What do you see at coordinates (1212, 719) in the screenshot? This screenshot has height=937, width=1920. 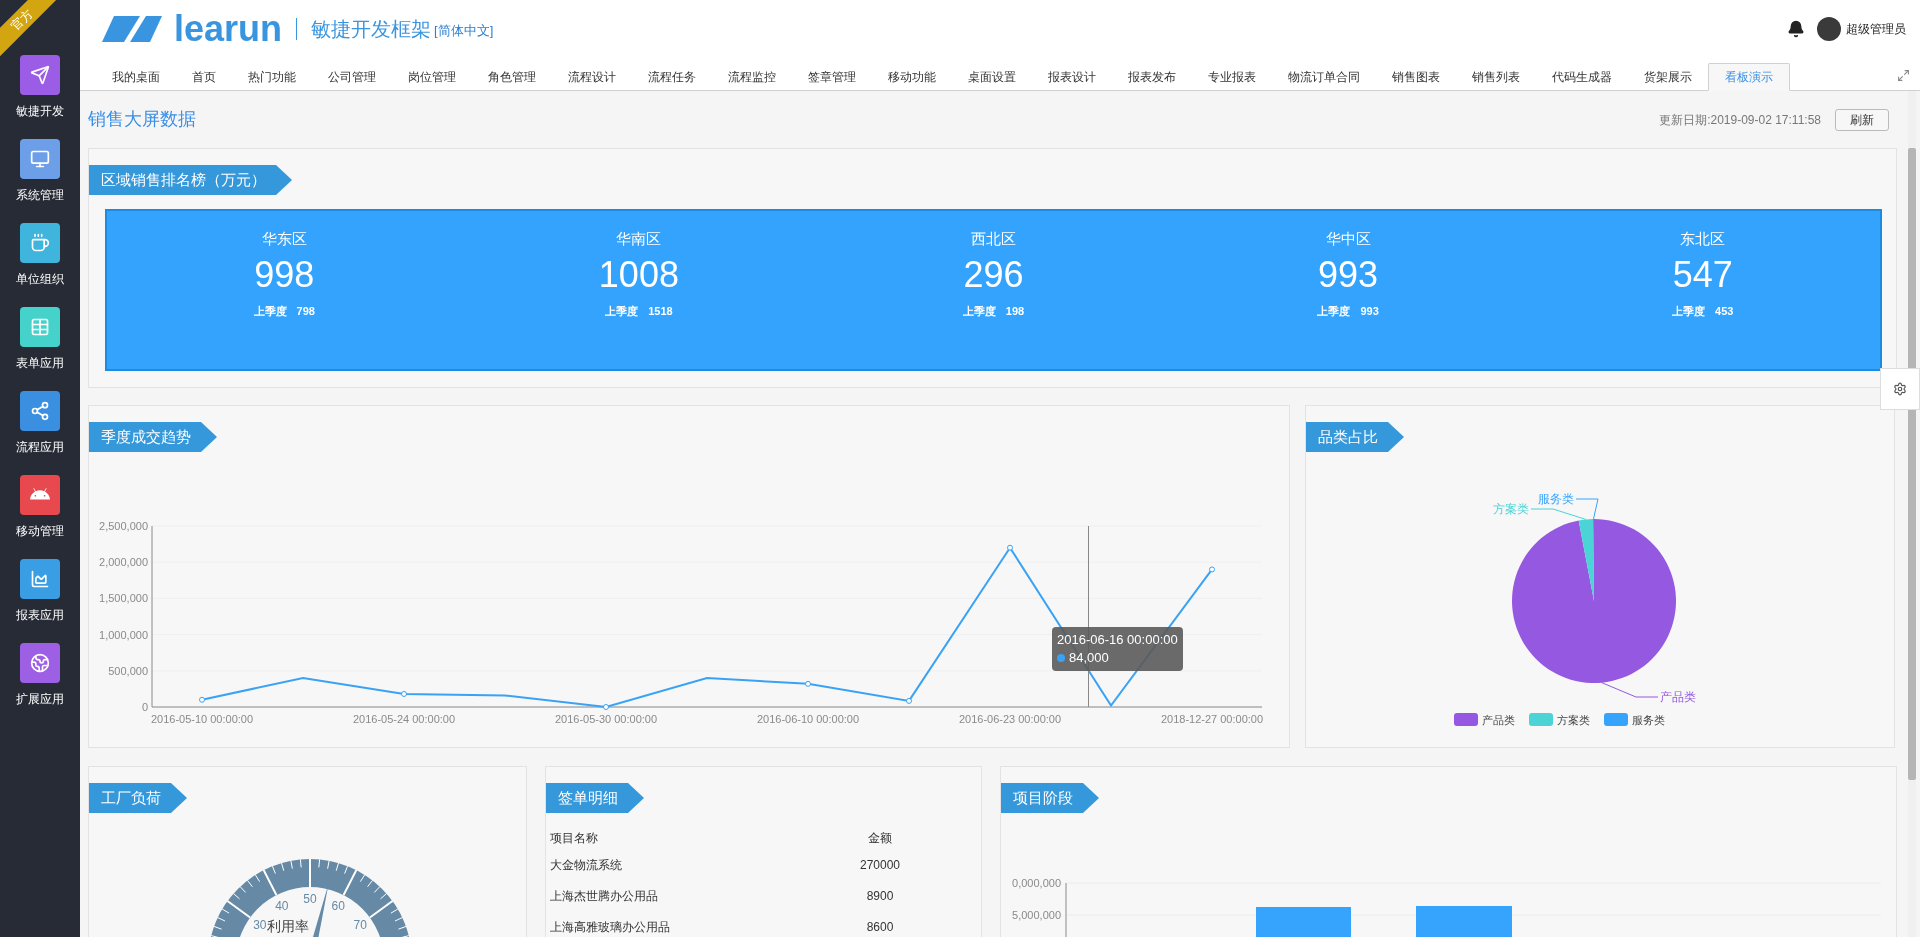 I see `axis-label: 2018-12-27 00:00:00` at bounding box center [1212, 719].